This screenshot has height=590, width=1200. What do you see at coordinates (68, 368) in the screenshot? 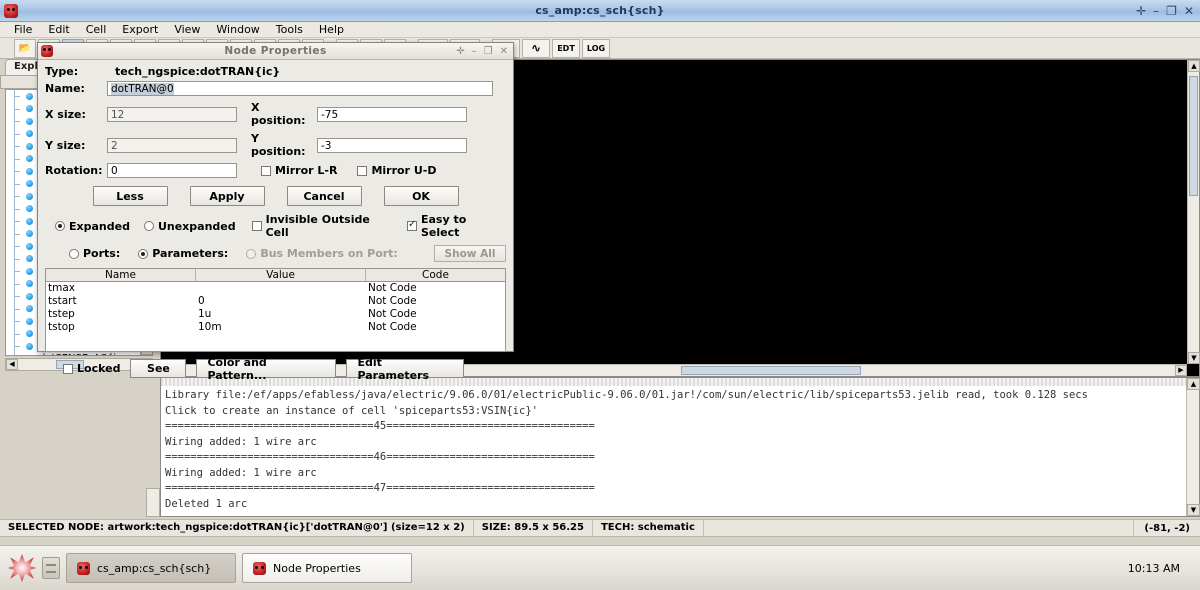
I see `locked-checkbox` at bounding box center [68, 368].